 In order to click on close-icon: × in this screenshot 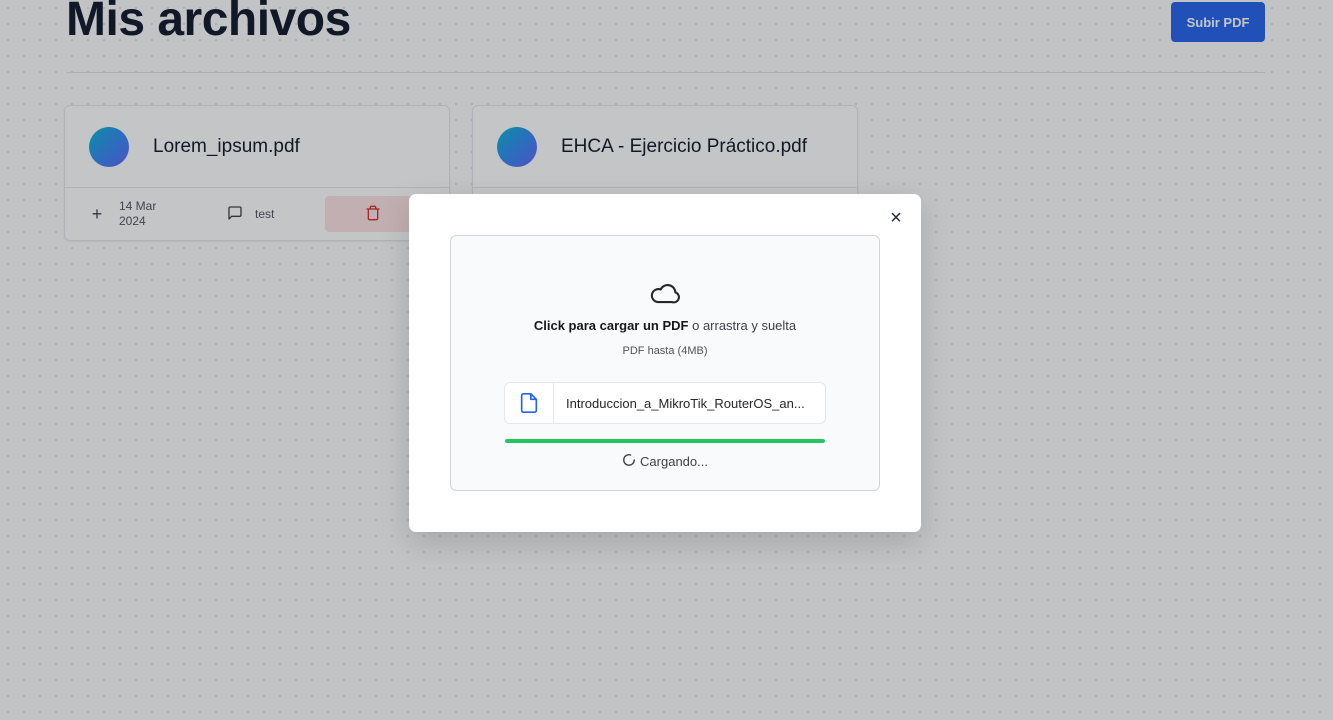, I will do `click(896, 218)`.